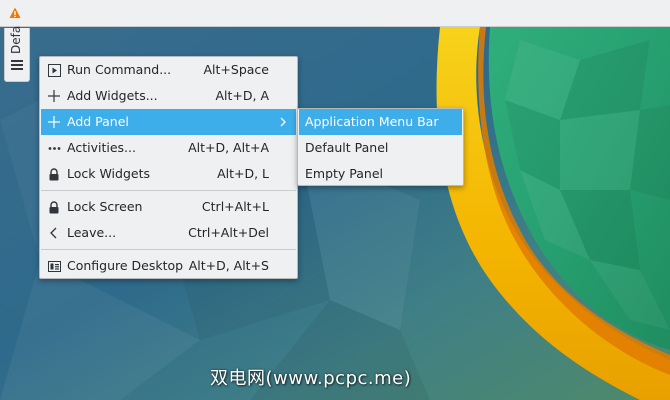 The width and height of the screenshot is (670, 400). Describe the element at coordinates (347, 147) in the screenshot. I see `submenu-item-label: Default Panel` at that location.